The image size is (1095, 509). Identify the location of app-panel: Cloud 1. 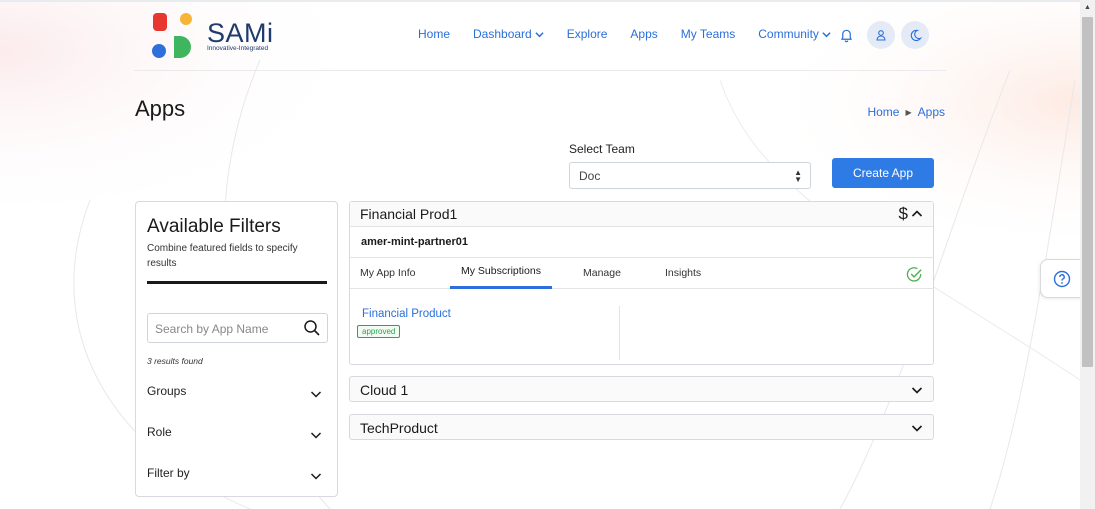
(641, 389).